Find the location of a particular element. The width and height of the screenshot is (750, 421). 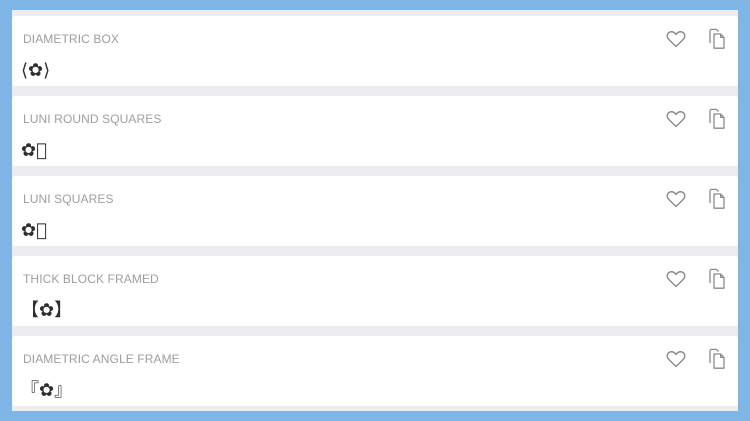

style-preview: ⟨✿⟩ is located at coordinates (35, 71).